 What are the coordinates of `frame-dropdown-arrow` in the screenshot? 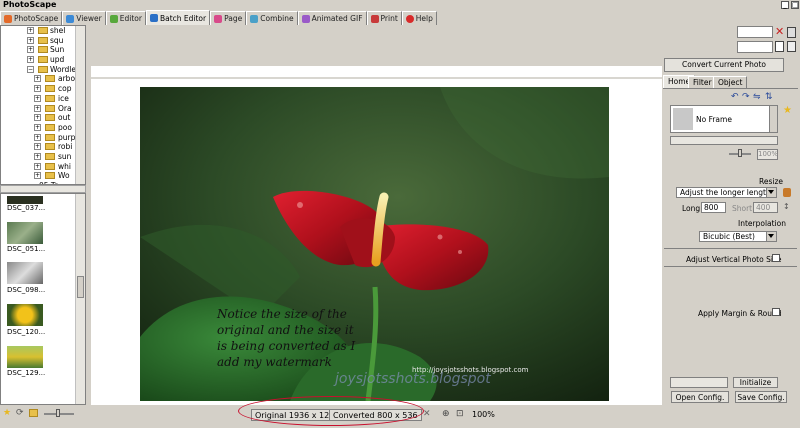 It's located at (773, 119).